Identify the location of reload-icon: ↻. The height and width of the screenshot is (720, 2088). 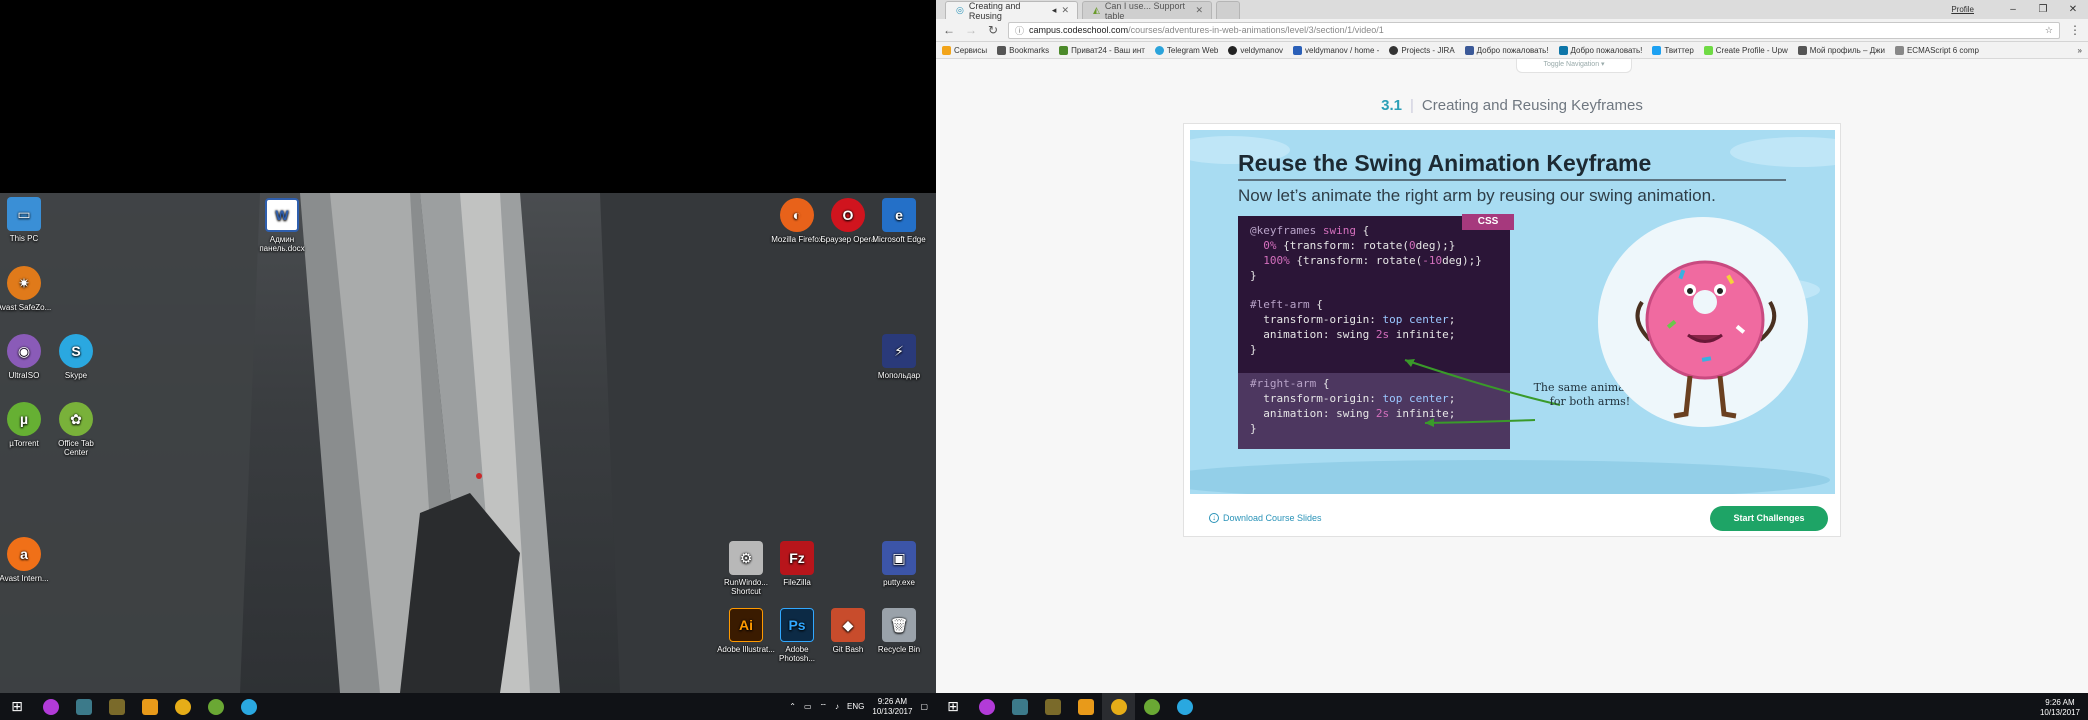
(993, 30).